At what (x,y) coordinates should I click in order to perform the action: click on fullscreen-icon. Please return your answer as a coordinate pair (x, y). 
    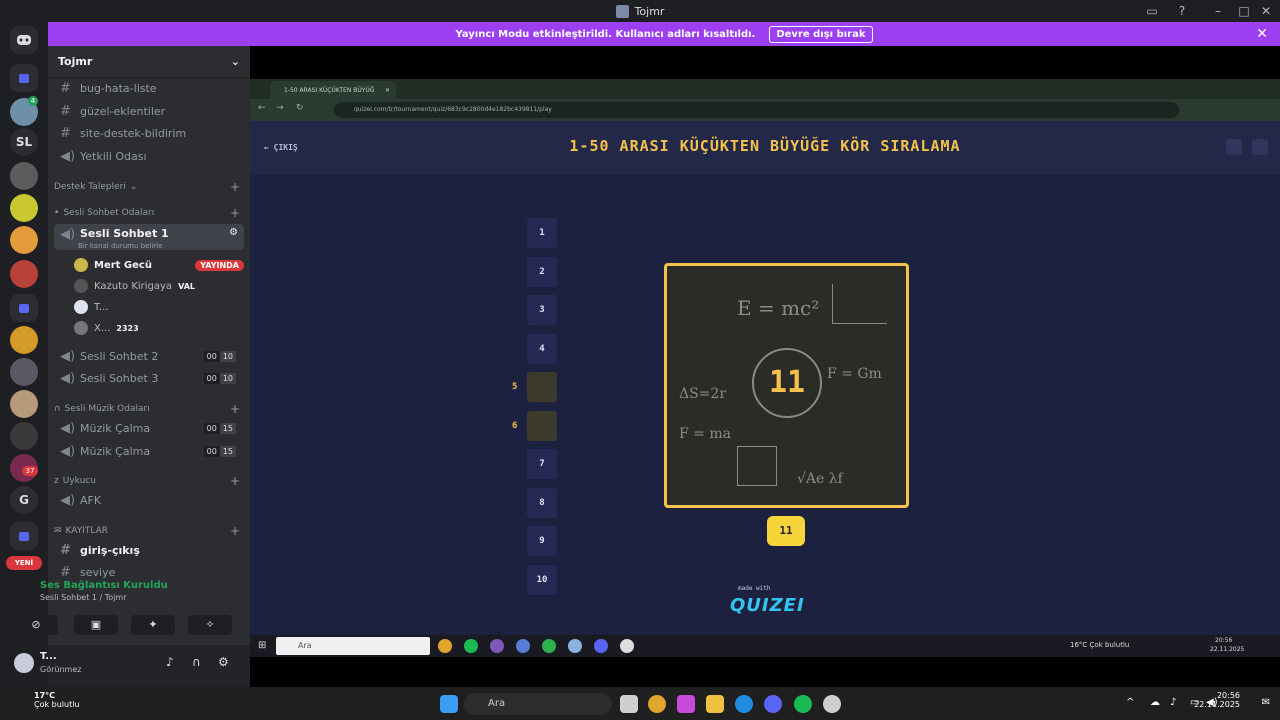
    Looking at the image, I should click on (1260, 147).